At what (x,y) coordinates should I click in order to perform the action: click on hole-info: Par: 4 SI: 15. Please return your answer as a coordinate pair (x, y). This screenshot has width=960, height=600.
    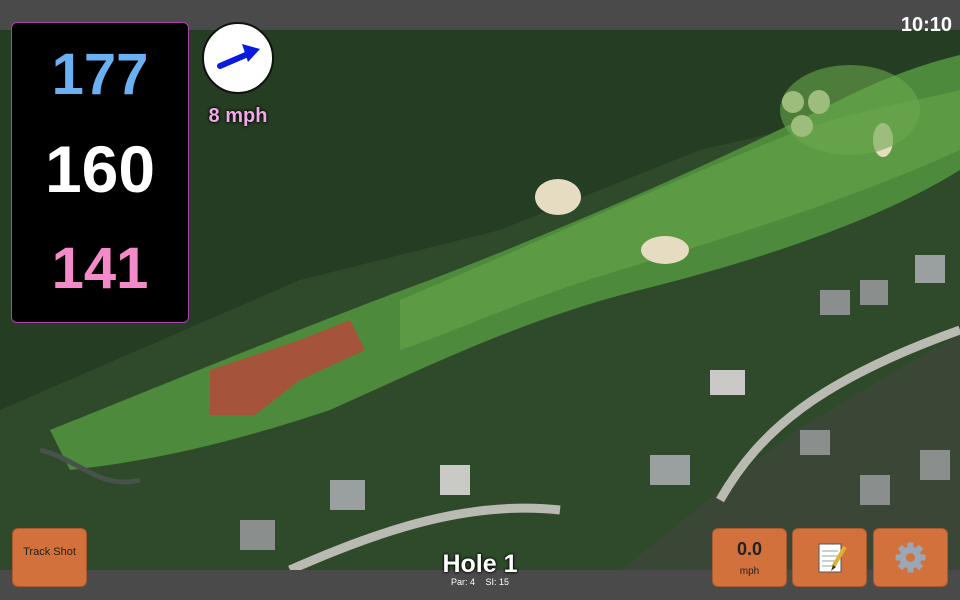
    Looking at the image, I should click on (480, 582).